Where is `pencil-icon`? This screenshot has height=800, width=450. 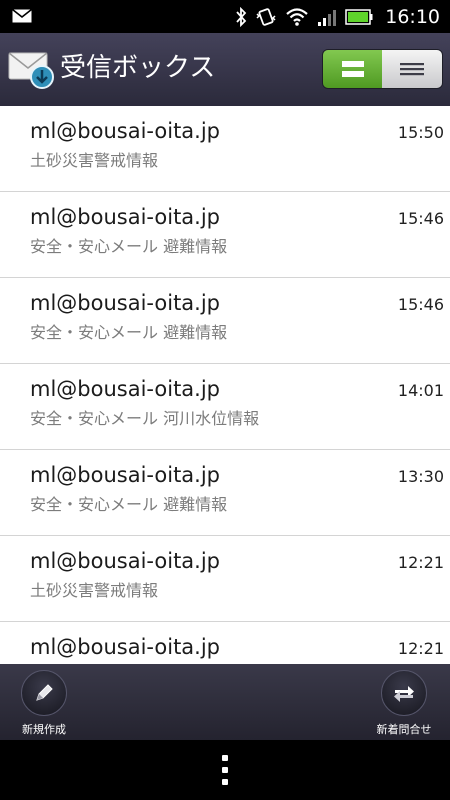 pencil-icon is located at coordinates (44, 692).